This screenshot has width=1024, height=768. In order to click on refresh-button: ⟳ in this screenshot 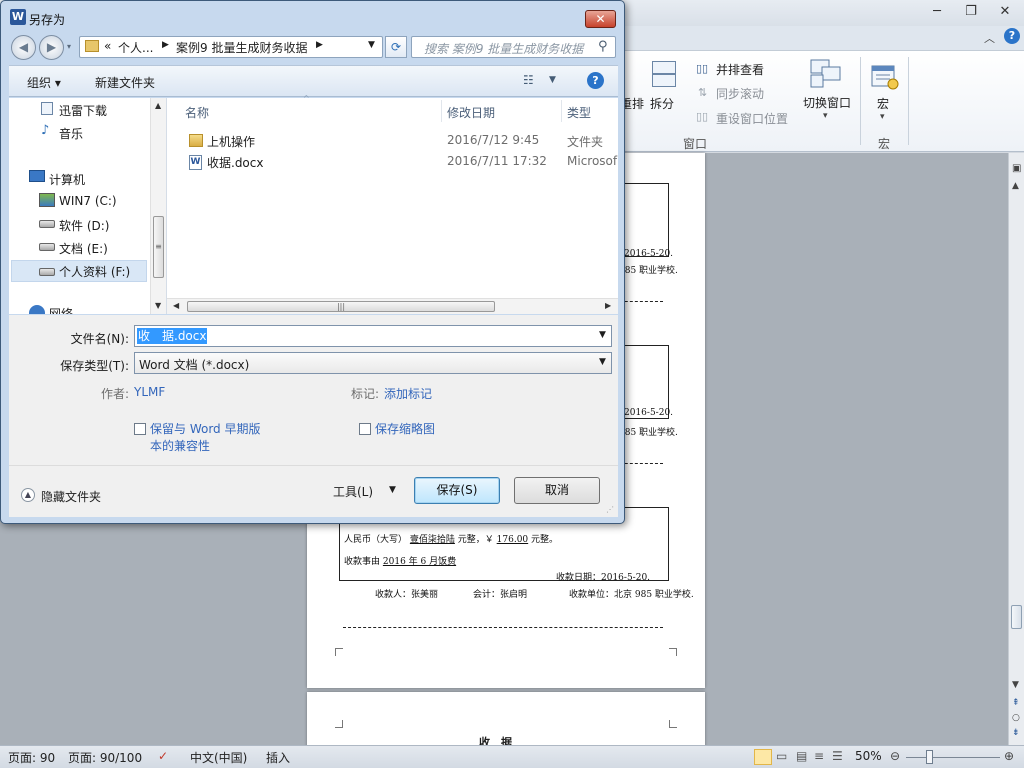, I will do `click(396, 47)`.